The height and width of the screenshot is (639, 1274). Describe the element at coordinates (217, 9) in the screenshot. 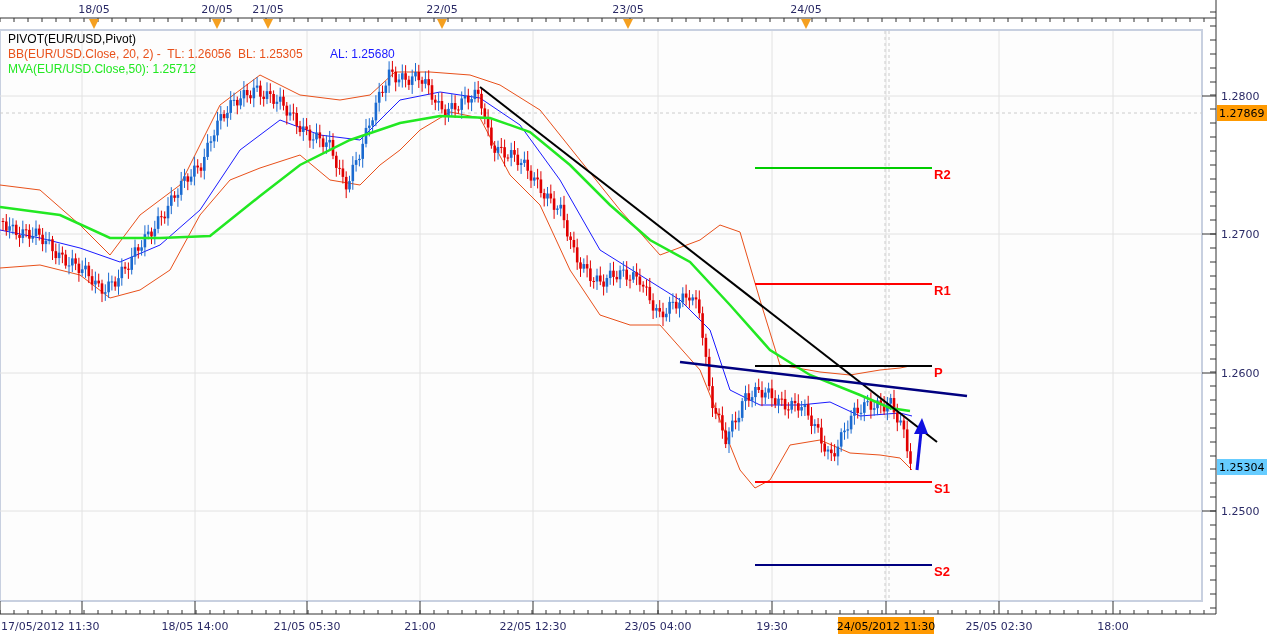

I see `date-label: 20/05` at that location.